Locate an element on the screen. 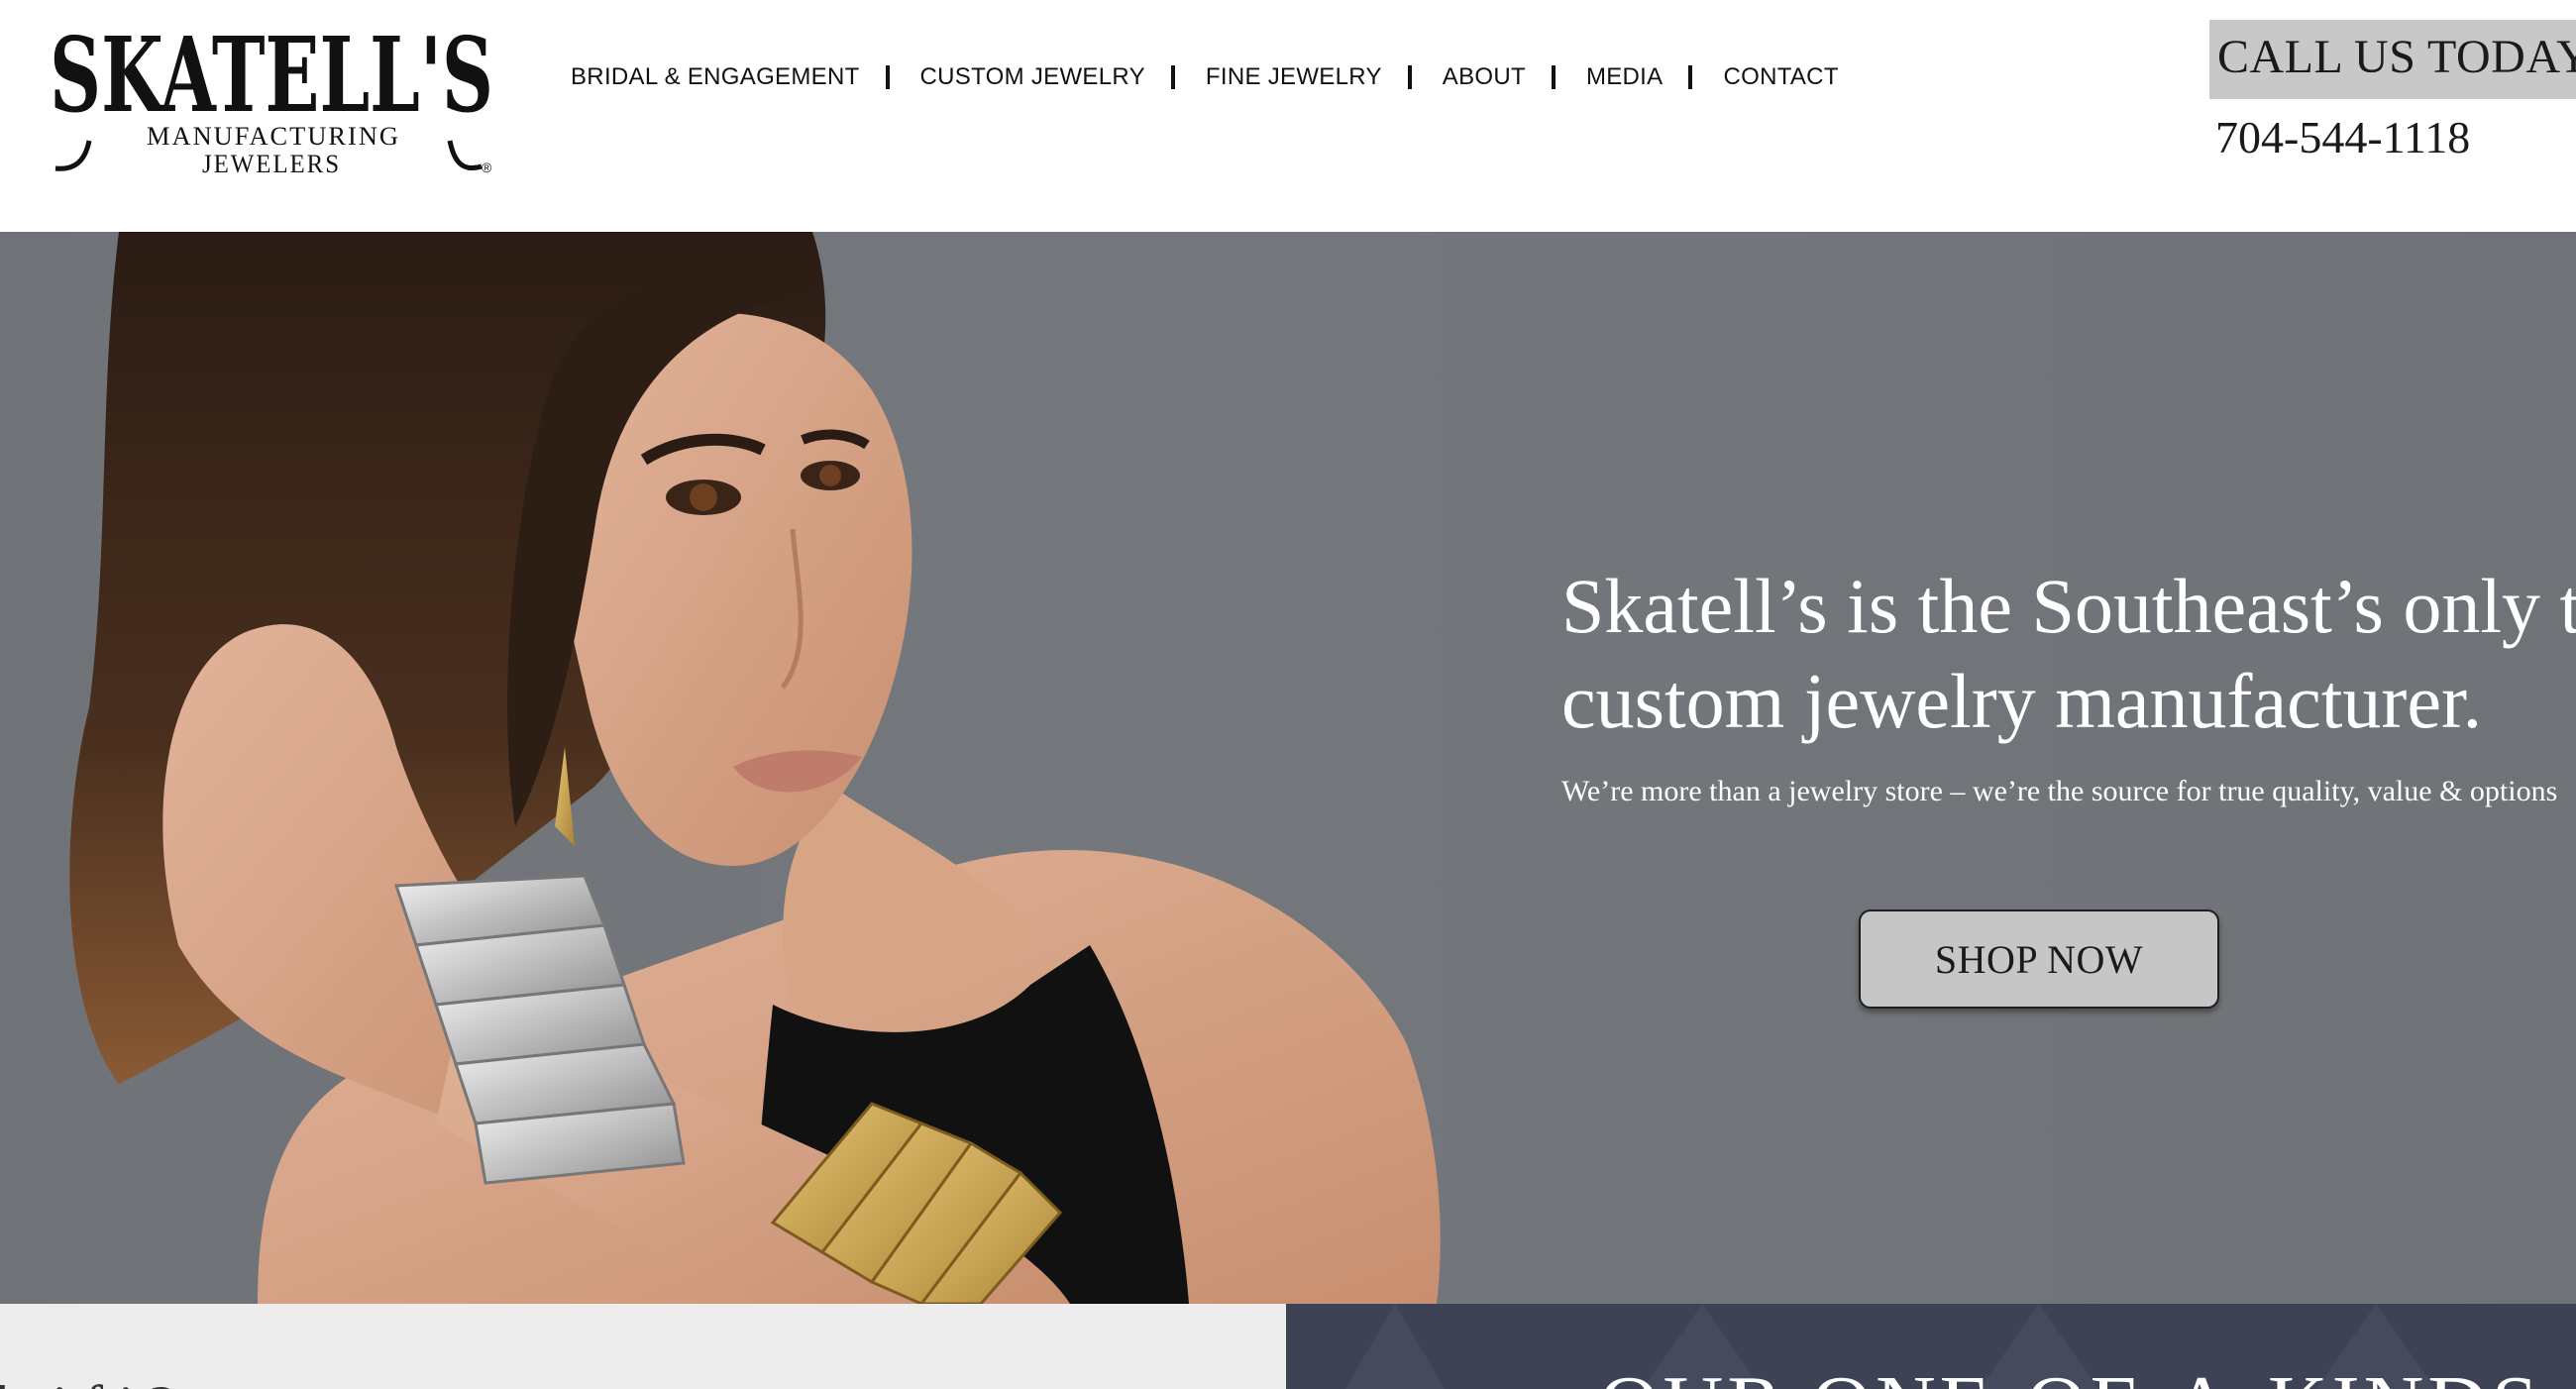 This screenshot has width=2576, height=1389. one-of-a-kinds-heading: OUR ONE-OF-A-KINDS is located at coordinates (2071, 1373).